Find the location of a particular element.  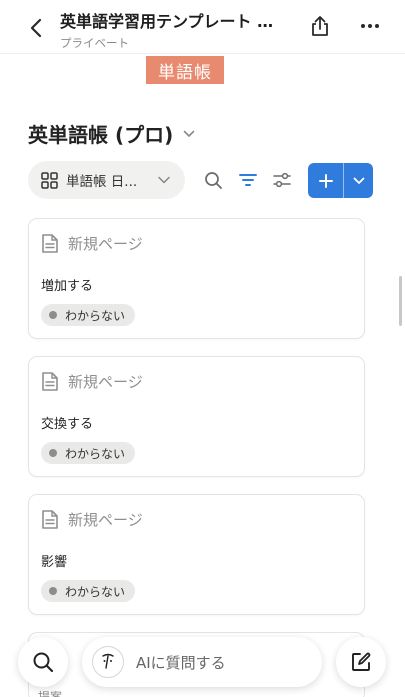

chevron-left-icon is located at coordinates (36, 28).